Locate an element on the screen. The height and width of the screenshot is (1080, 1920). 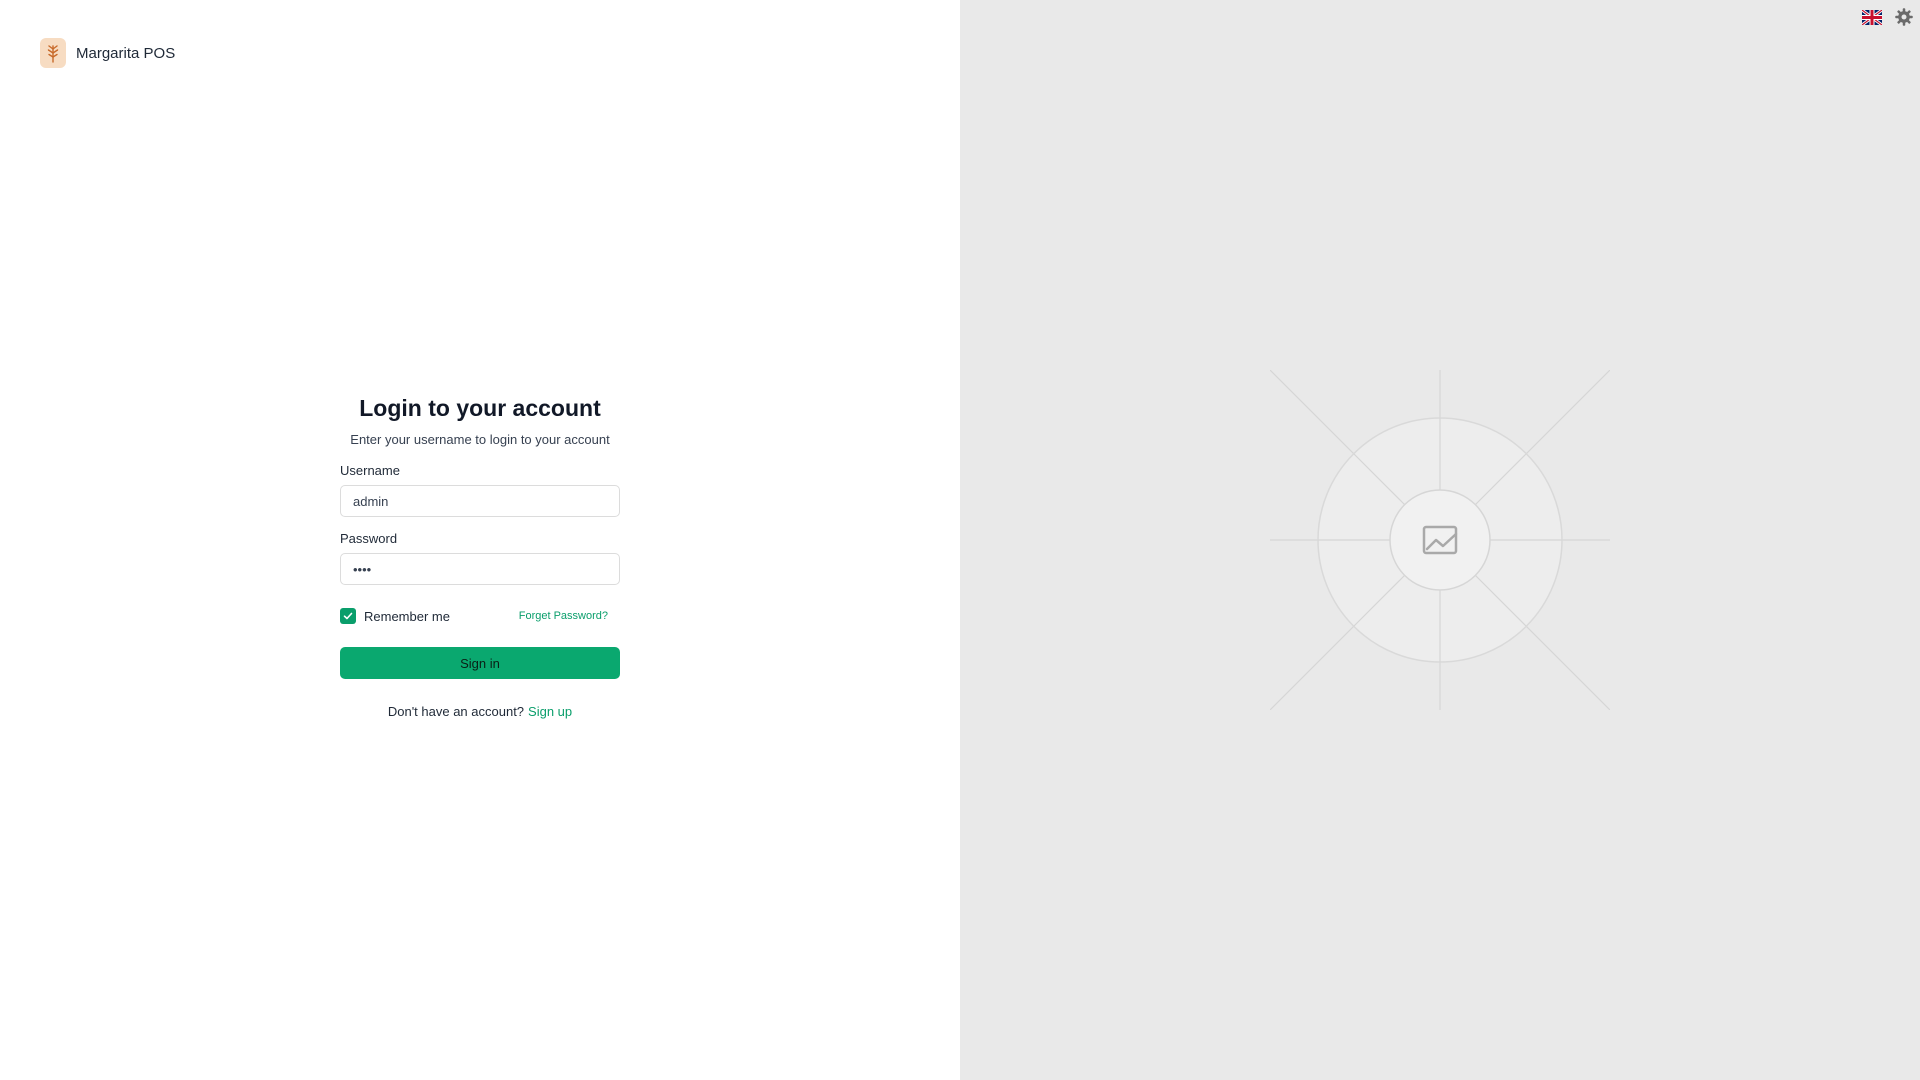
remember-checkbox is located at coordinates (348, 616).